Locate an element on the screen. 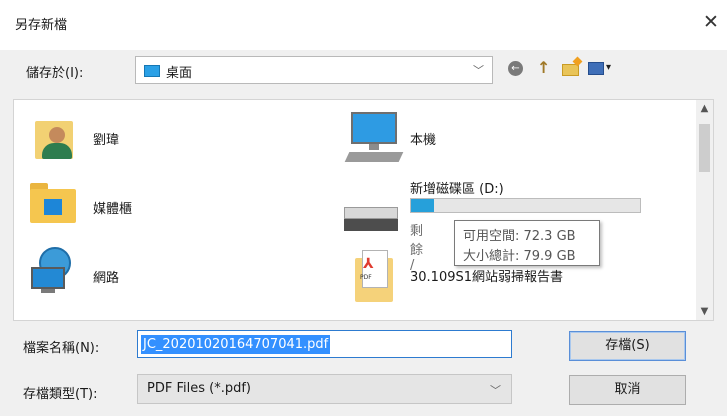 This screenshot has width=727, height=416. item-label: 網路 is located at coordinates (106, 276).